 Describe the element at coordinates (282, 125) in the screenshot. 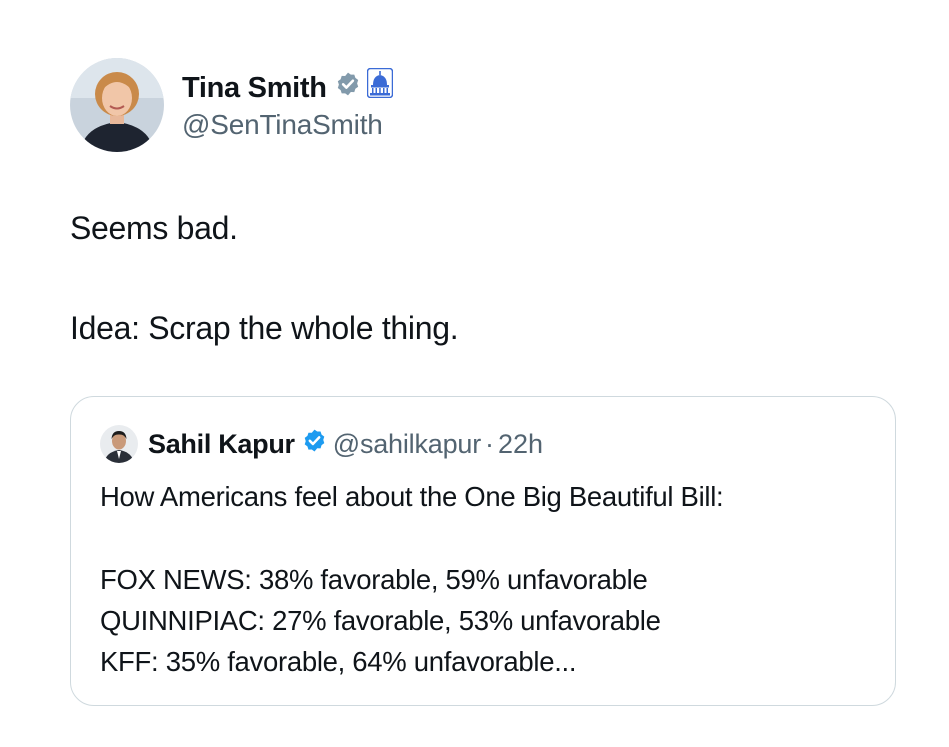

I see `author-handle: @SenTinaSmith` at that location.